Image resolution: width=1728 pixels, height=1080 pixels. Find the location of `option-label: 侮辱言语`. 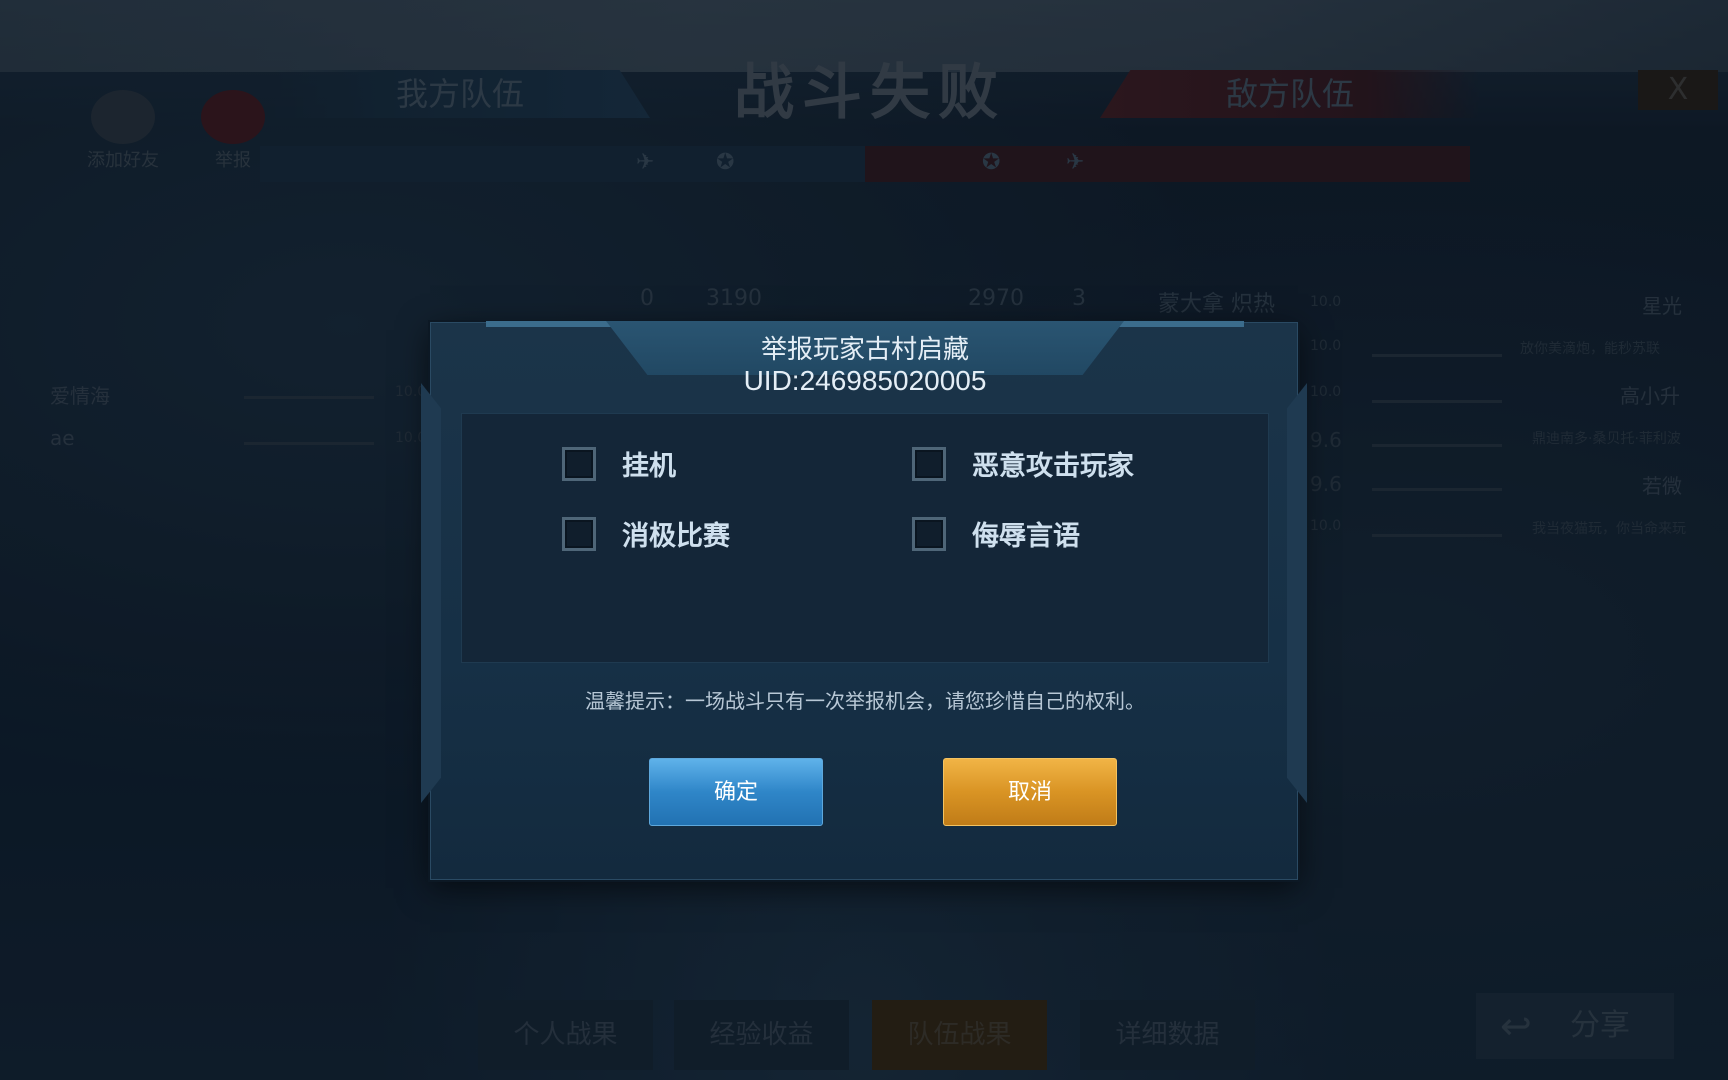

option-label: 侮辱言语 is located at coordinates (1026, 536).